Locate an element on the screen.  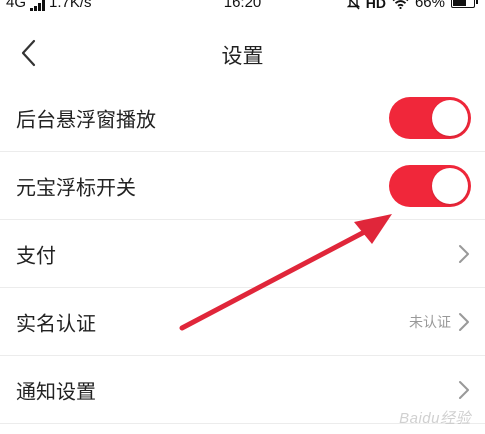
setting-label: 支付 is located at coordinates (36, 255).